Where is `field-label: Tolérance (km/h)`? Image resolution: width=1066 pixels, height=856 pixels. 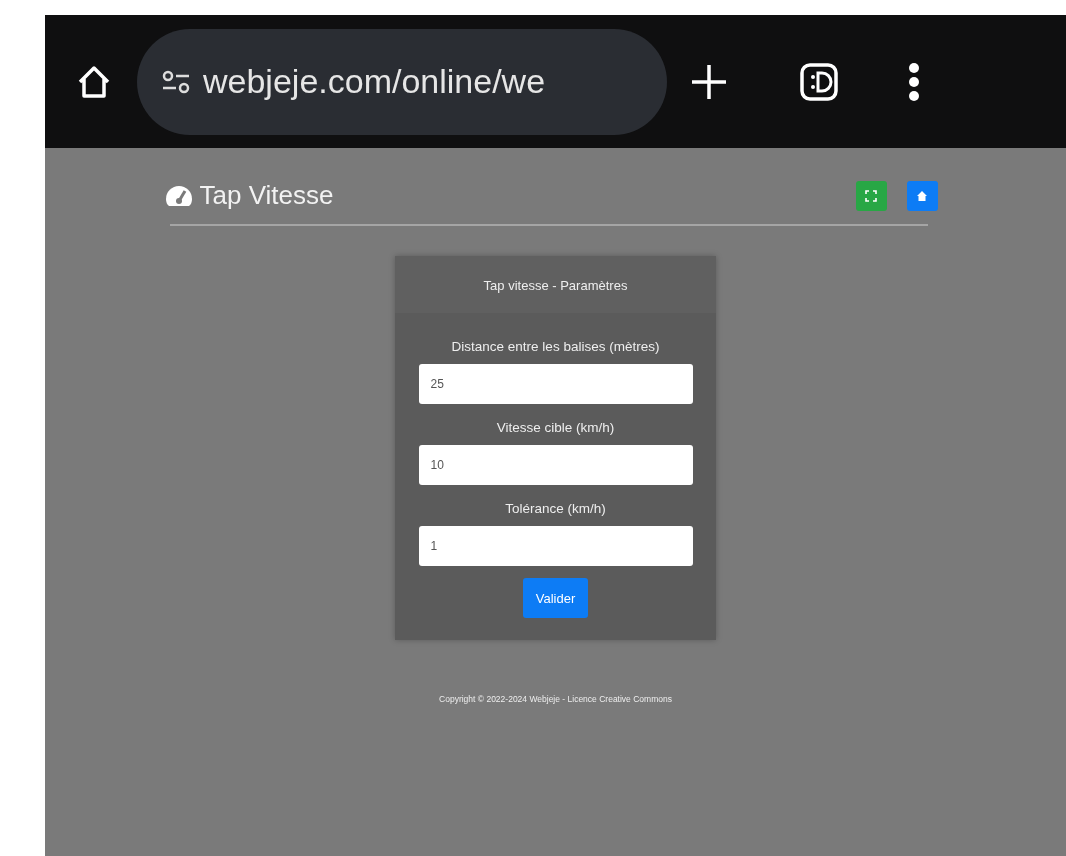
field-label: Tolérance (km/h) is located at coordinates (555, 508).